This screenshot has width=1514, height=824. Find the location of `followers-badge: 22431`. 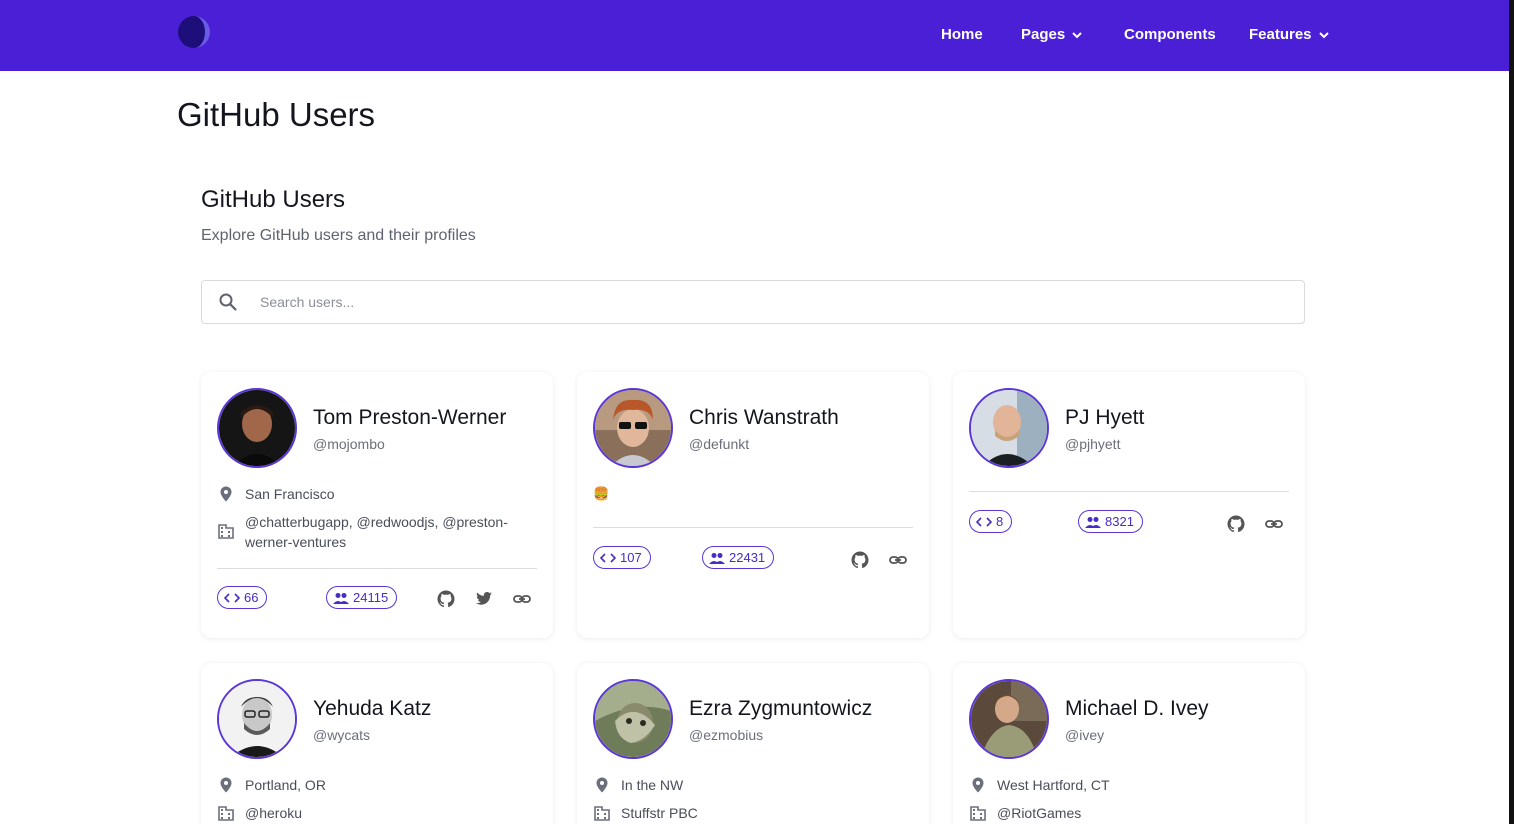

followers-badge: 22431 is located at coordinates (738, 557).